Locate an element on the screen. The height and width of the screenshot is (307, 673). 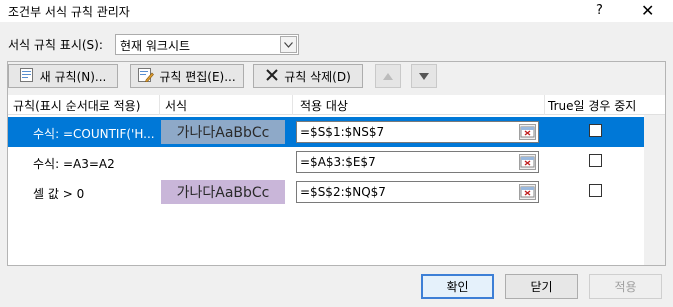
rules-grid-header: 규칙(표시 순서대로 적용) 서식 적용 대상 True일 경우 중지 is located at coordinates (336, 105).